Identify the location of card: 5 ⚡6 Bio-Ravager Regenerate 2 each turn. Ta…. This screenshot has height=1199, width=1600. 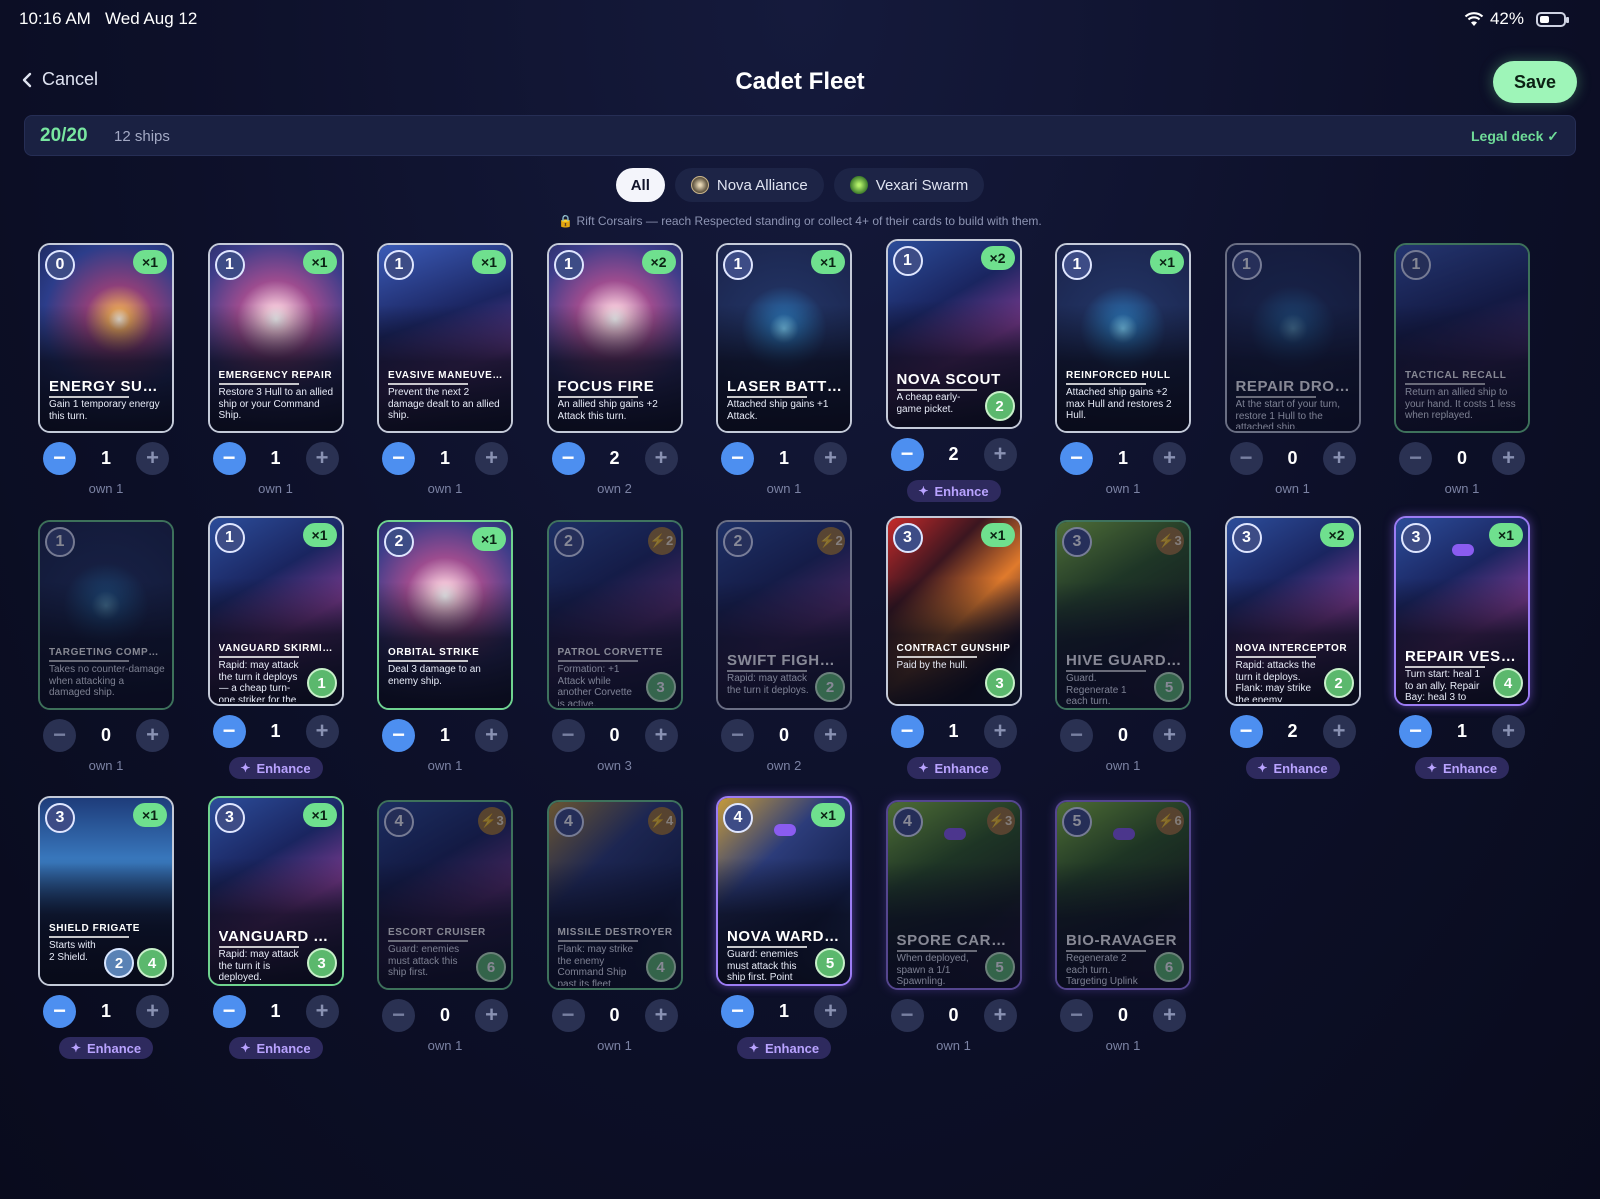
(1123, 895).